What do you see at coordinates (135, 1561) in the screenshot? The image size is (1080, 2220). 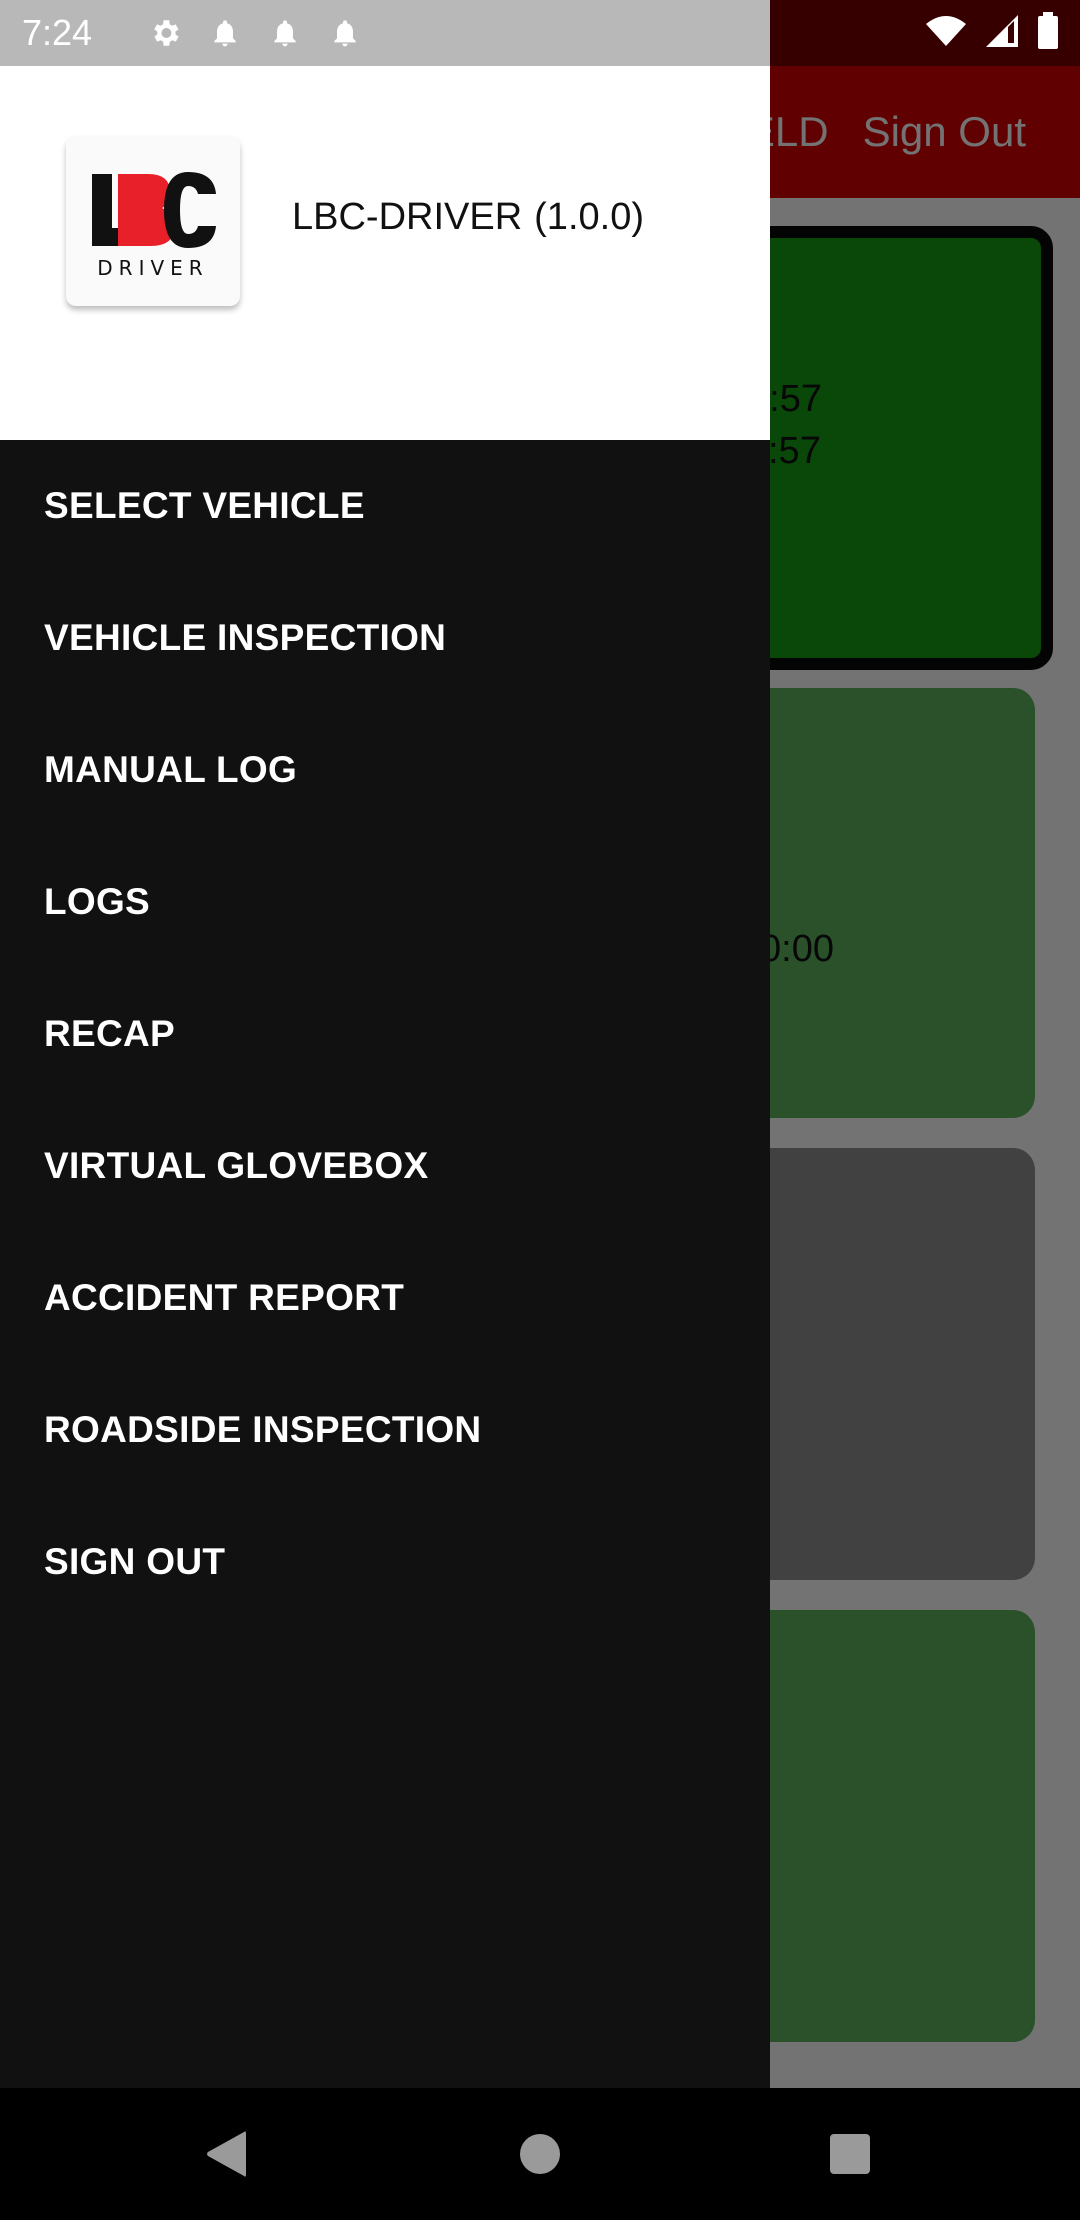 I see `menu-item-label: SIGN OUT` at bounding box center [135, 1561].